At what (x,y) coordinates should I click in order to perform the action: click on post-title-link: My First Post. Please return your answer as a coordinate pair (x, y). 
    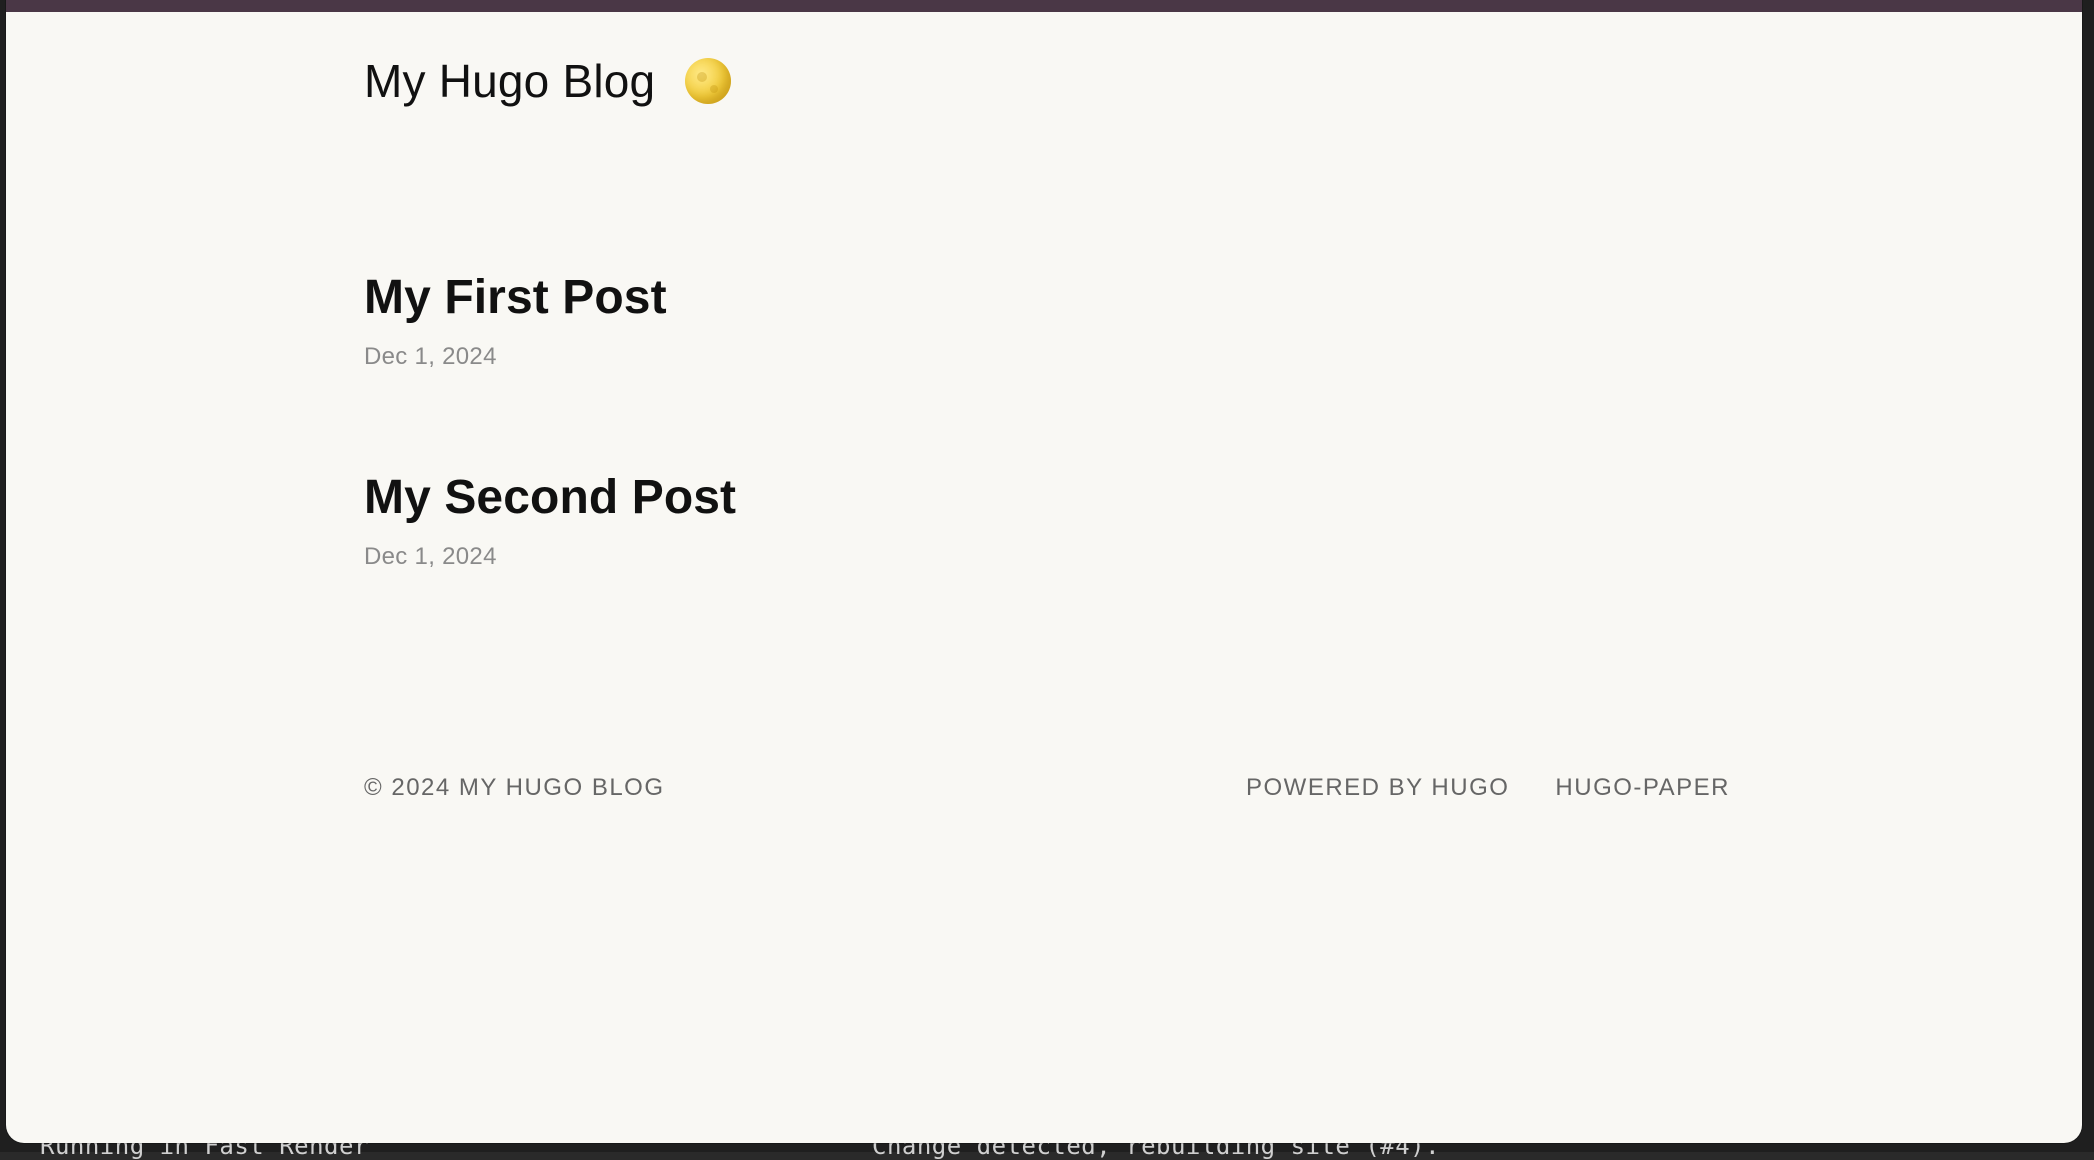
    Looking at the image, I should click on (515, 297).